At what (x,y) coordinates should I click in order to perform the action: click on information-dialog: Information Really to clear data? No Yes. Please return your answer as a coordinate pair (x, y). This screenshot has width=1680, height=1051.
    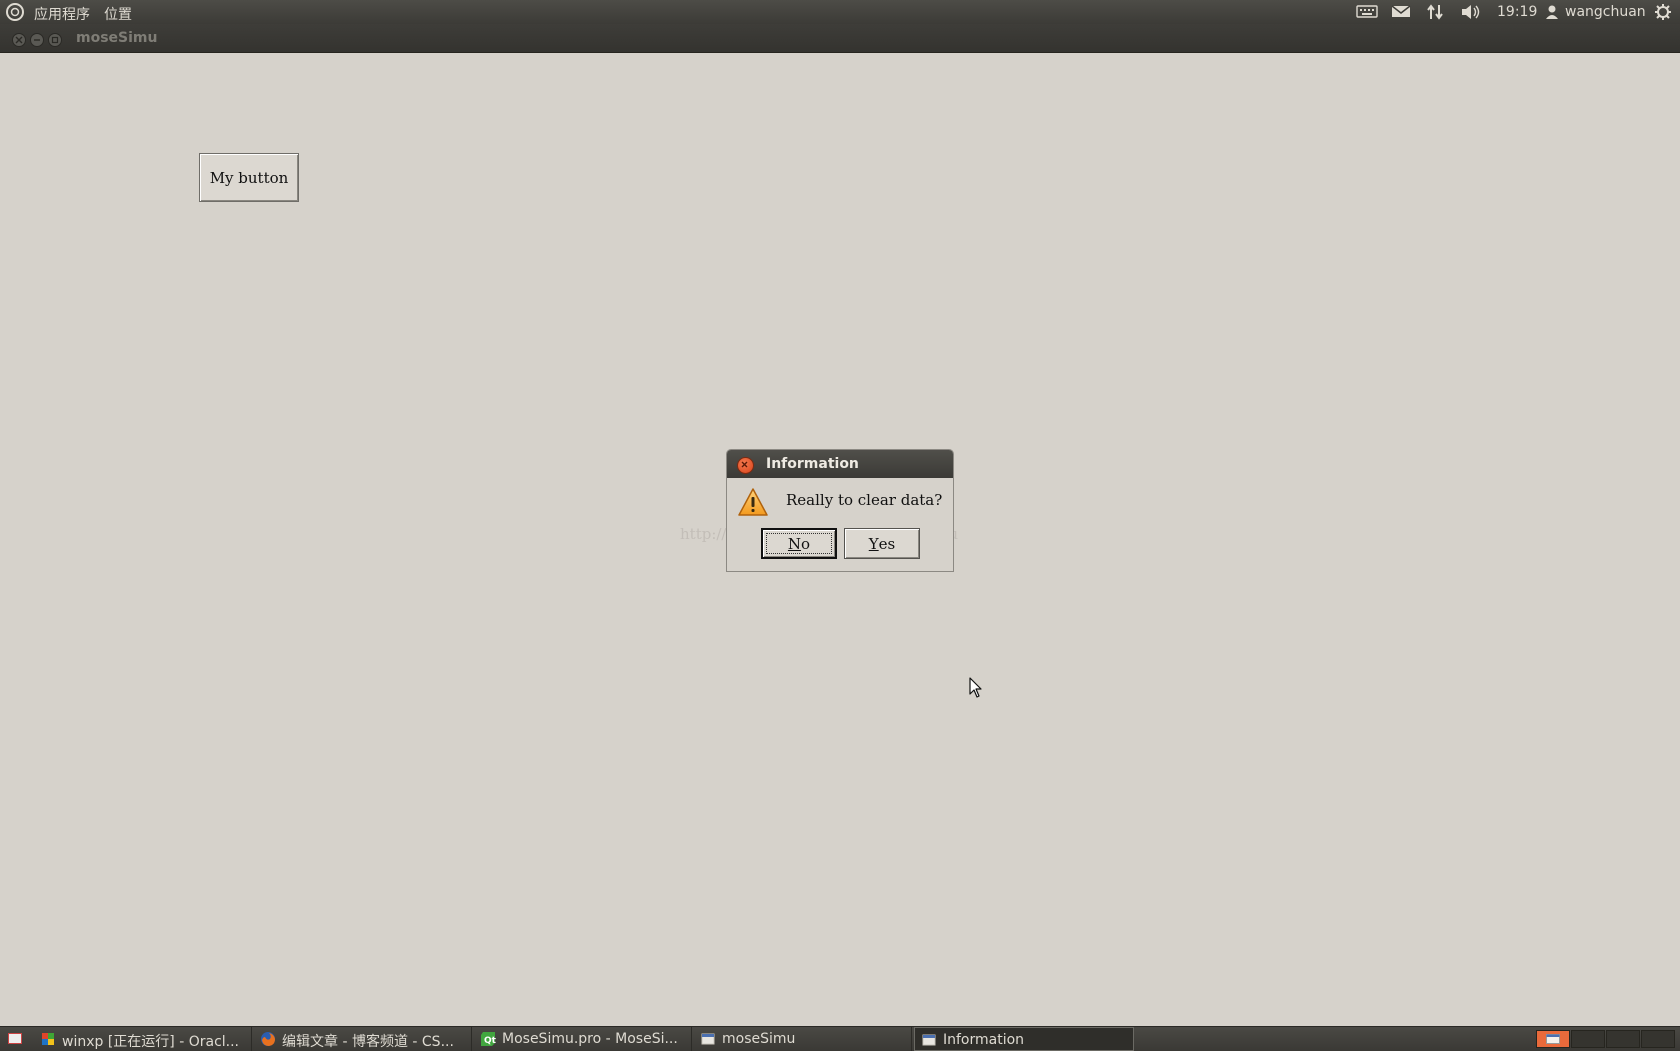
    Looking at the image, I should click on (840, 510).